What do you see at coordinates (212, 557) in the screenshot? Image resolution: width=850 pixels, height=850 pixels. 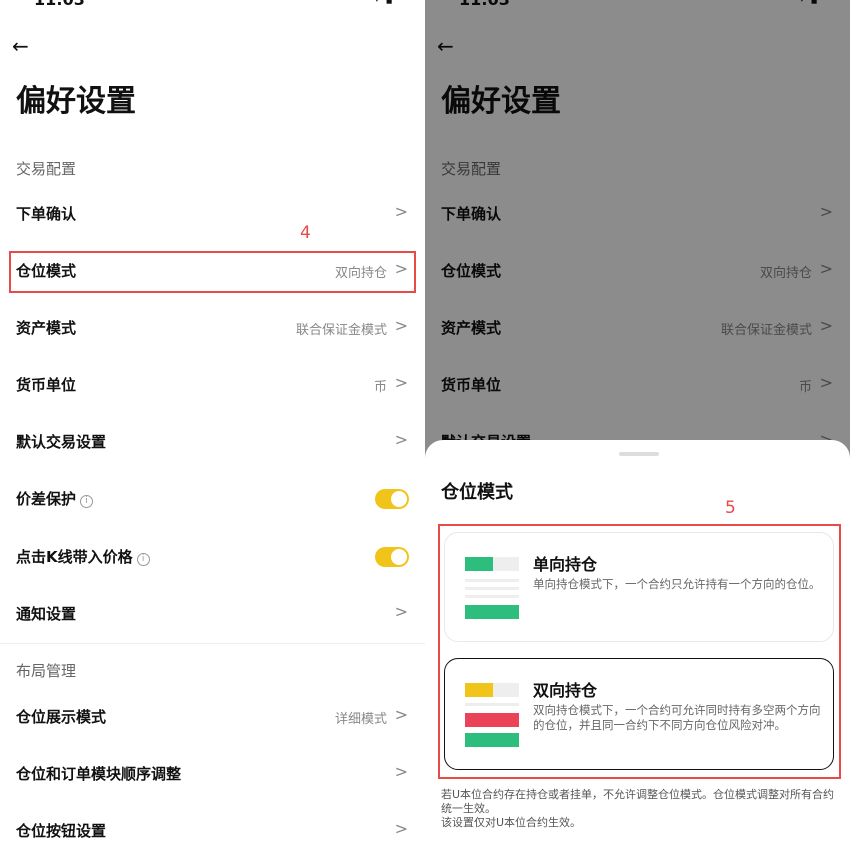 I see `row-kline-price: 点击K线带入价格 i` at bounding box center [212, 557].